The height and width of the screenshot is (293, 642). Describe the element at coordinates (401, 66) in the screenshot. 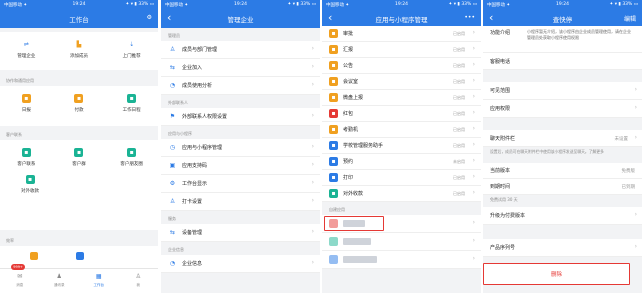

I see `app-row: ▪ 公告 已启用 ›` at that location.